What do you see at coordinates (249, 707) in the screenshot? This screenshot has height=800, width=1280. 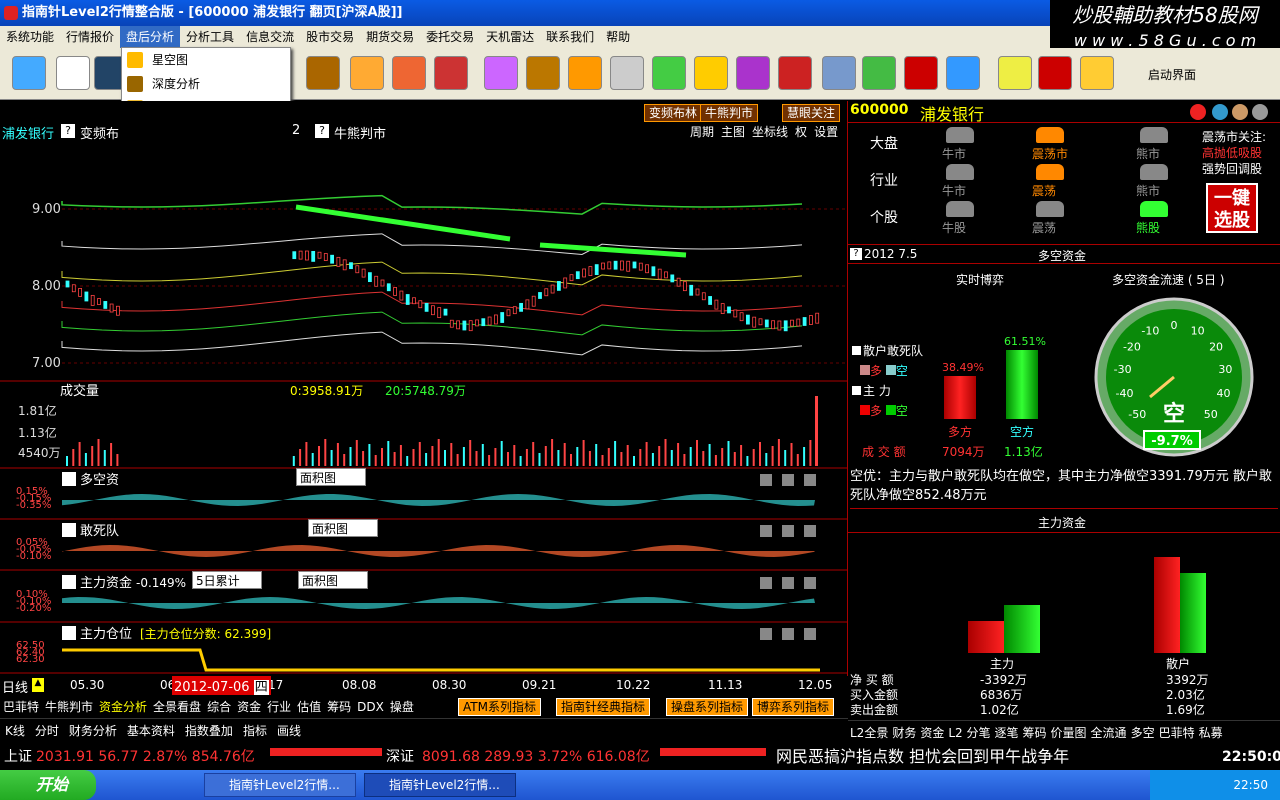 I see `analysis-tab-5: 资金` at bounding box center [249, 707].